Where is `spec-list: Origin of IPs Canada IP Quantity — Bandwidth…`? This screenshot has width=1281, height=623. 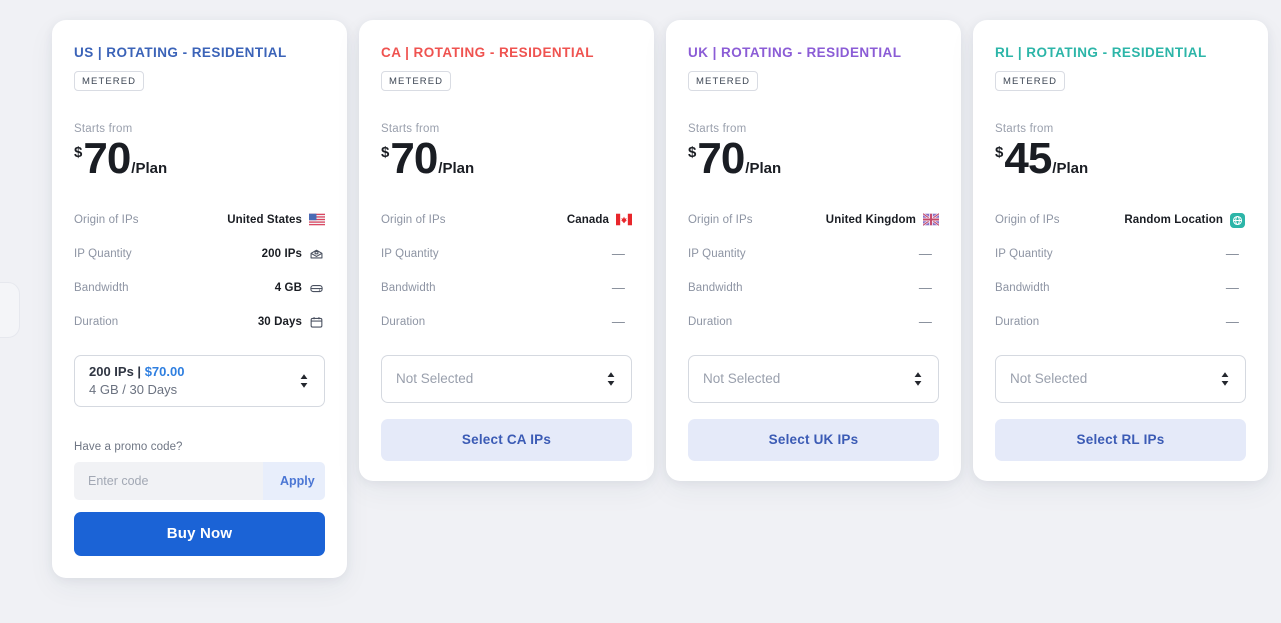 spec-list: Origin of IPs Canada IP Quantity — Bandwidth… is located at coordinates (506, 271).